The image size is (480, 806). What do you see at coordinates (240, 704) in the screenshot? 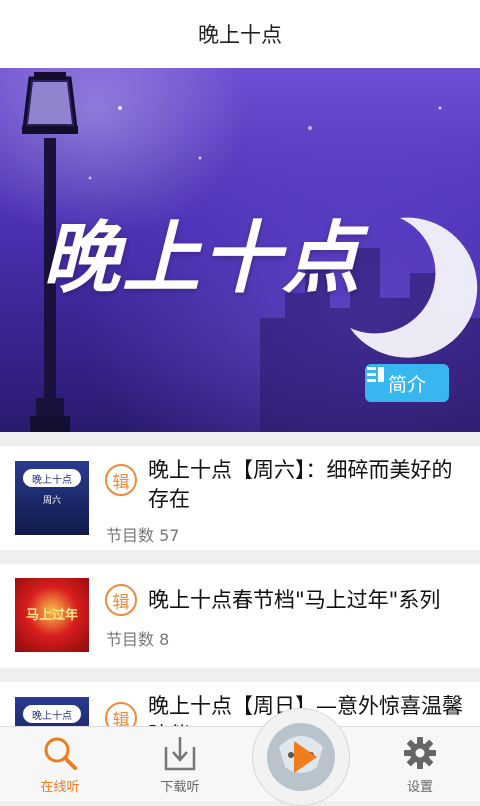
I see `list-item: 晚上十点 辑 晚上十点【周日】—意外惊喜温馨陪伴` at bounding box center [240, 704].